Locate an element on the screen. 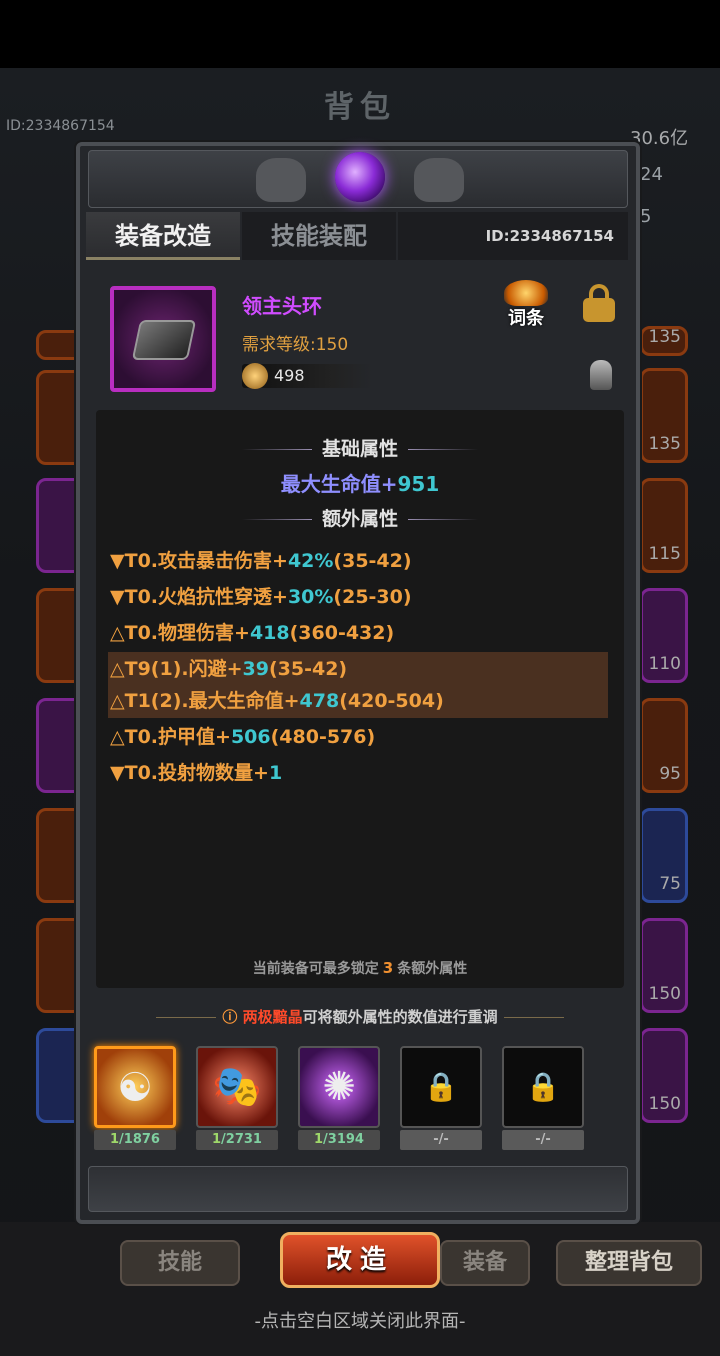  affix-row: △T0.护甲值+506(480-576) is located at coordinates (358, 737).